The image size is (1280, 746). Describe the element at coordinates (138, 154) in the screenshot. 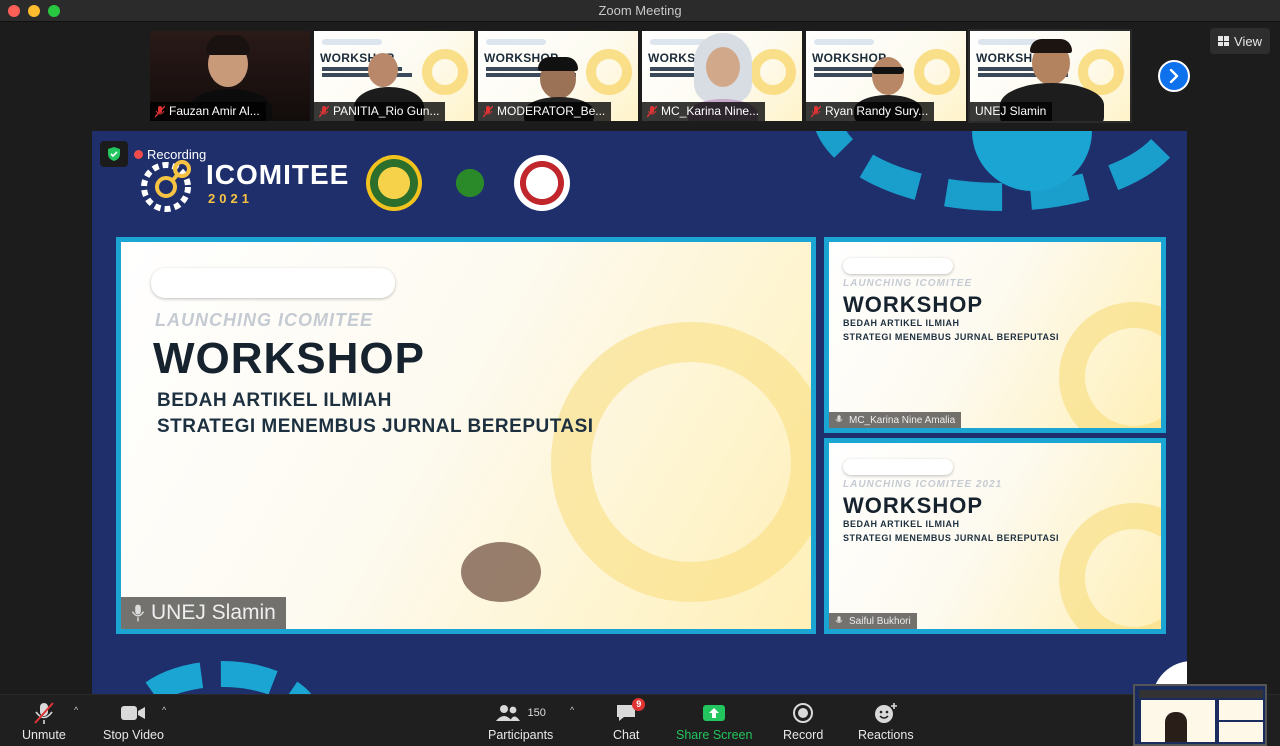

I see `recording-dot-icon` at that location.